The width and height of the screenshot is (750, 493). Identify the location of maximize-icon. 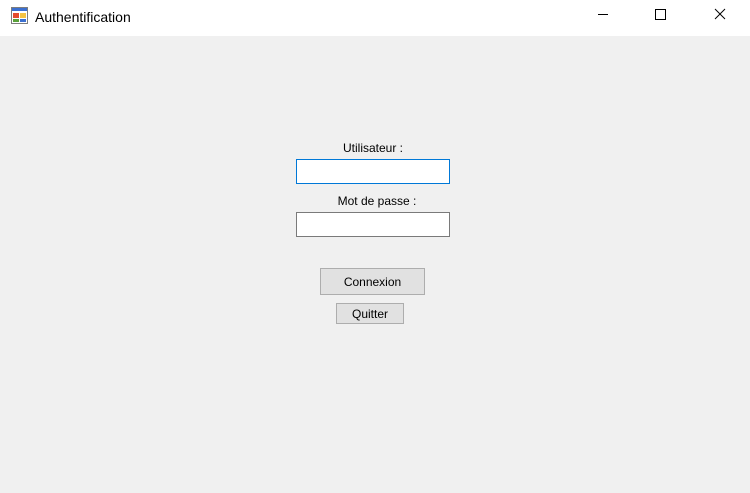
(660, 16).